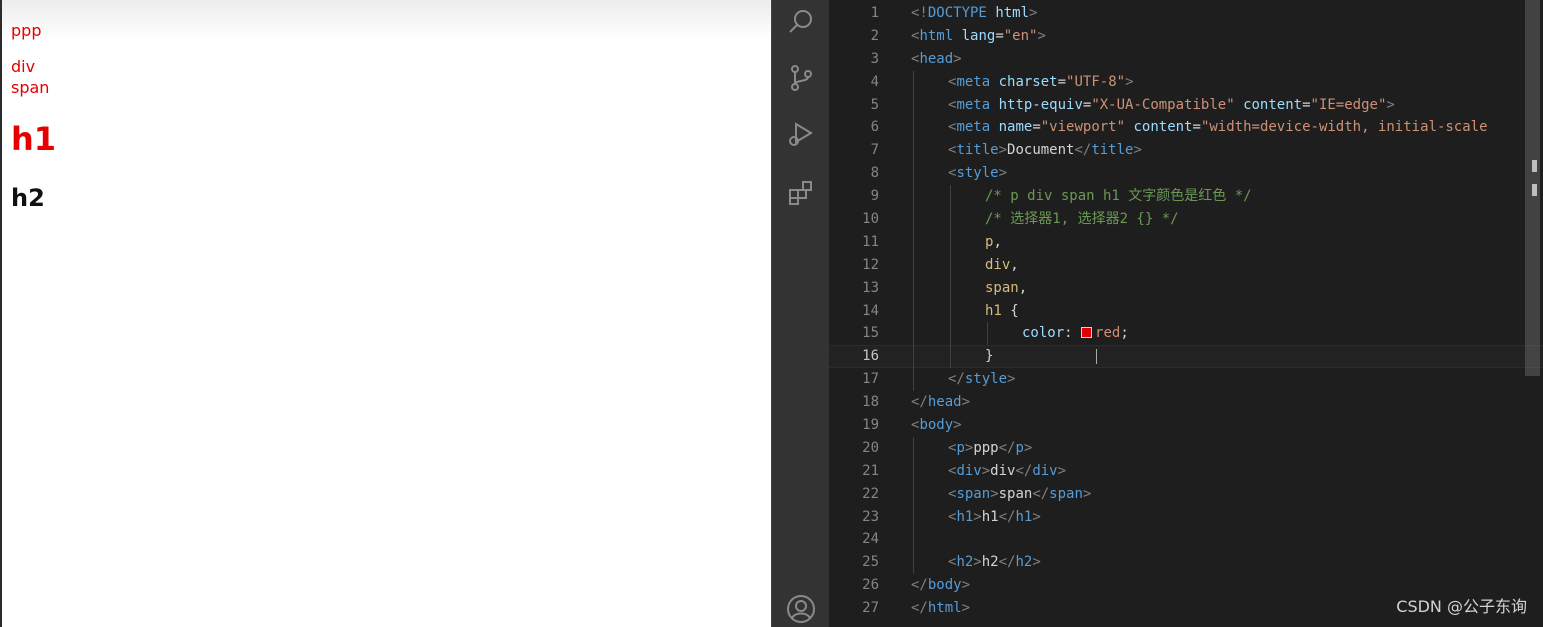 Image resolution: width=1543 pixels, height=627 pixels. Describe the element at coordinates (801, 193) in the screenshot. I see `extensions-icon` at that location.